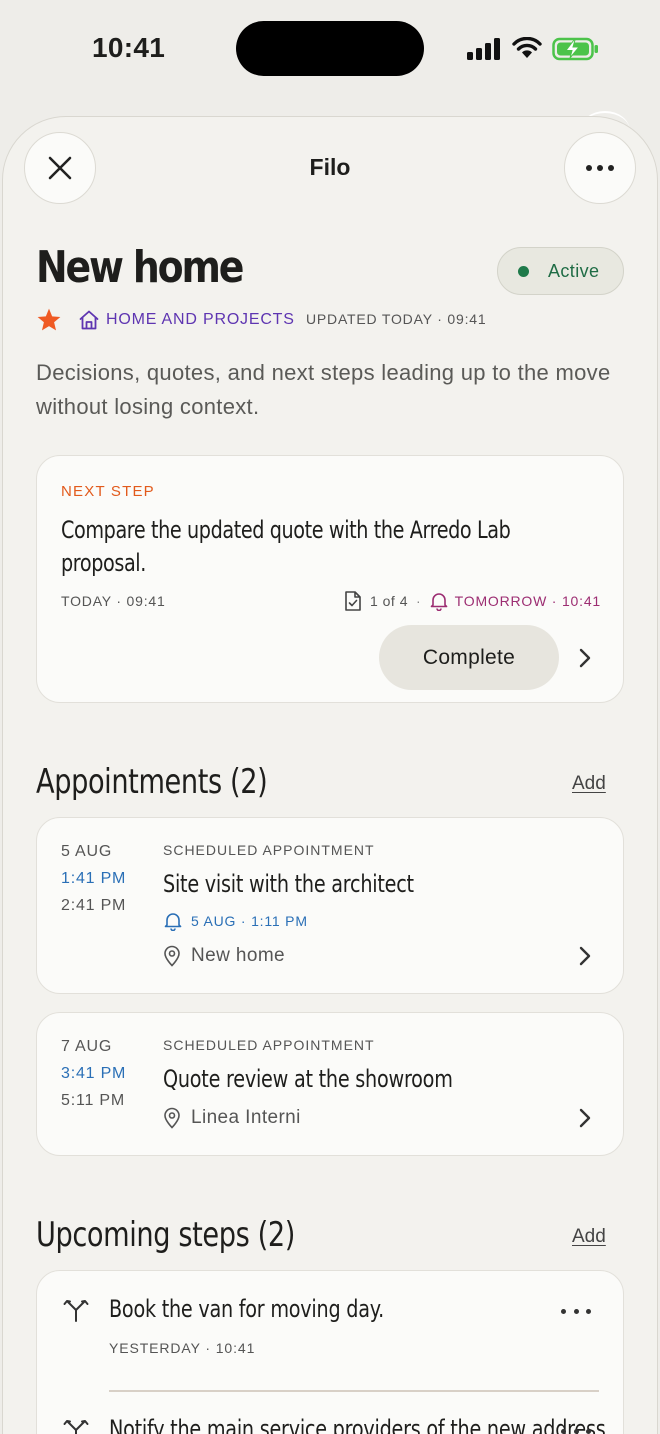  I want to click on more-horizontal-icon, so click(600, 168).